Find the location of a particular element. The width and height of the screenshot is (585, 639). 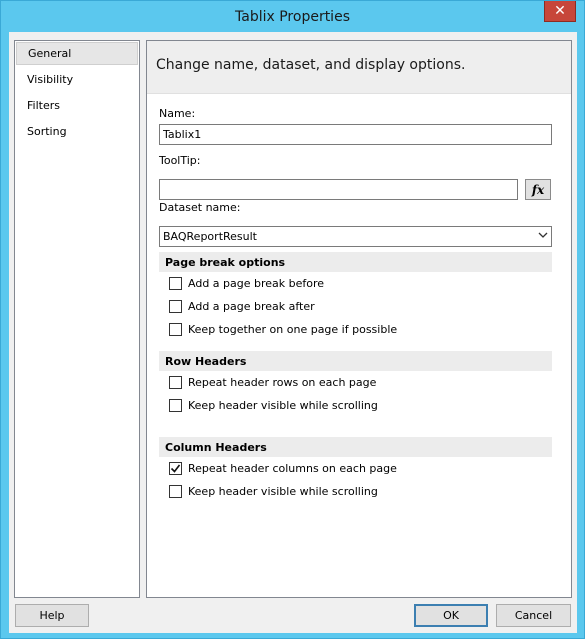

name-input is located at coordinates (355, 134).